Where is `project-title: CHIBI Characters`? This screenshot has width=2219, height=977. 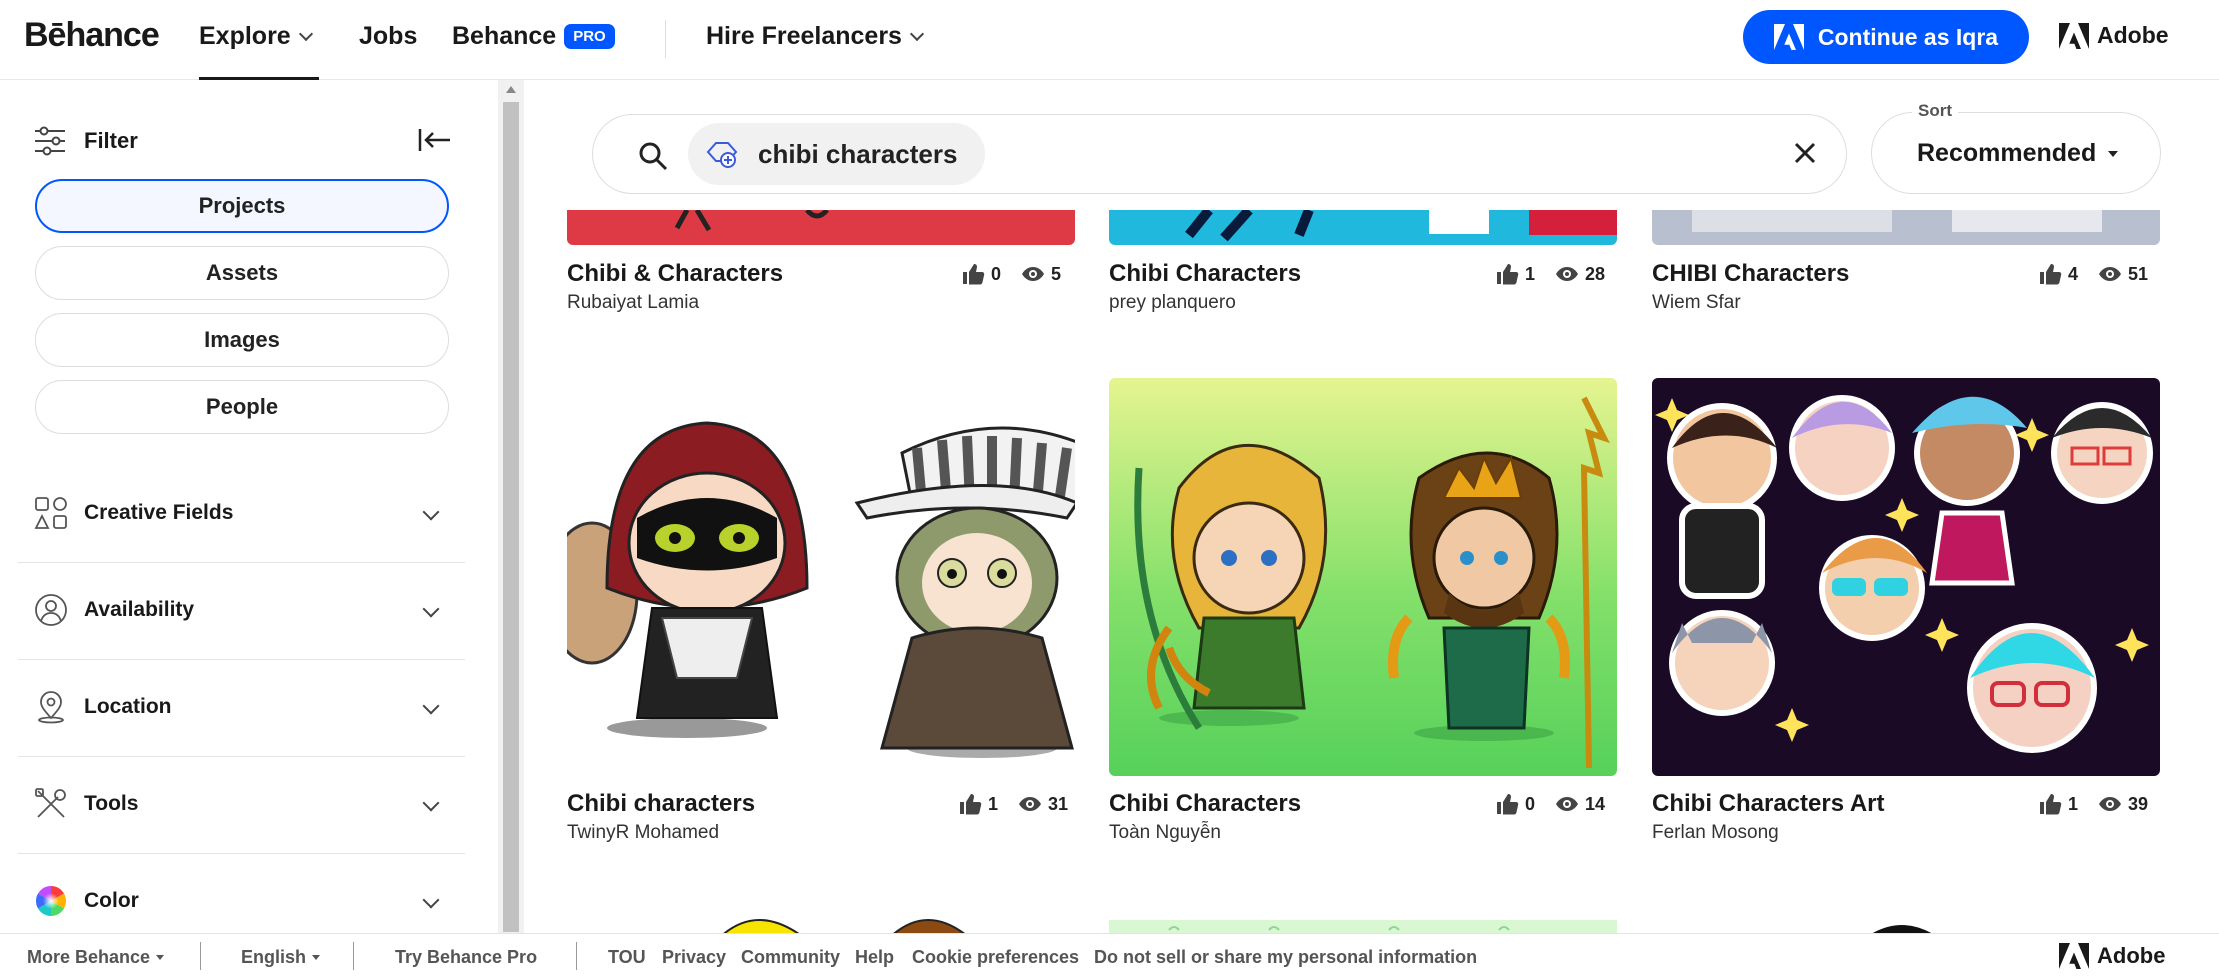 project-title: CHIBI Characters is located at coordinates (1750, 274).